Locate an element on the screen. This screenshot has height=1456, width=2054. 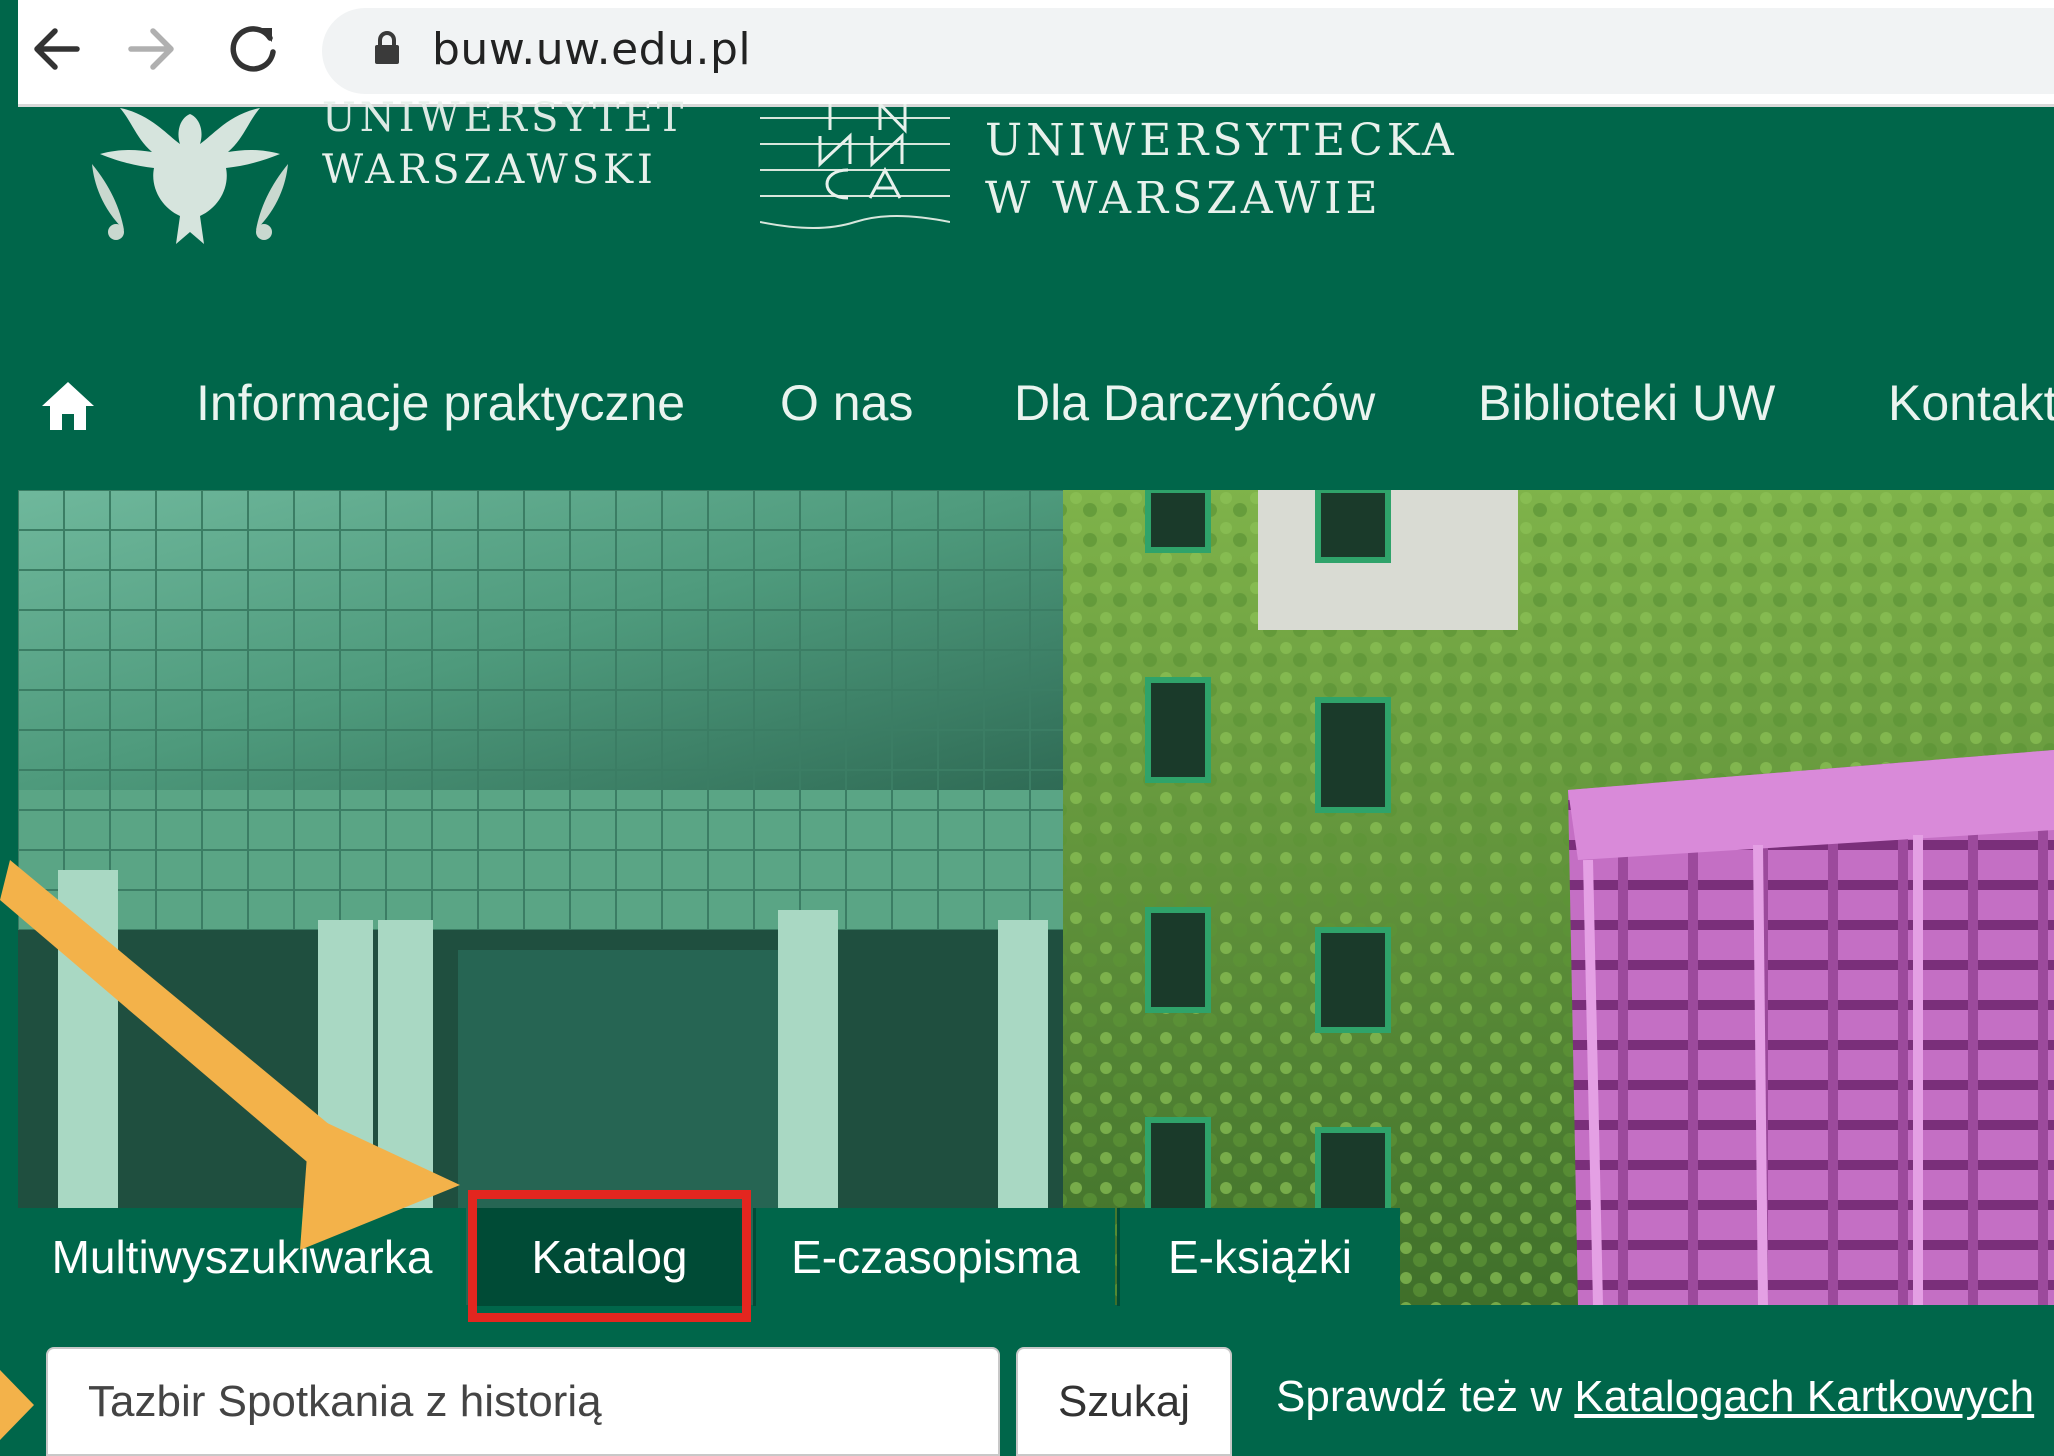
url-text: buw.uw.edu.pl is located at coordinates (592, 49).